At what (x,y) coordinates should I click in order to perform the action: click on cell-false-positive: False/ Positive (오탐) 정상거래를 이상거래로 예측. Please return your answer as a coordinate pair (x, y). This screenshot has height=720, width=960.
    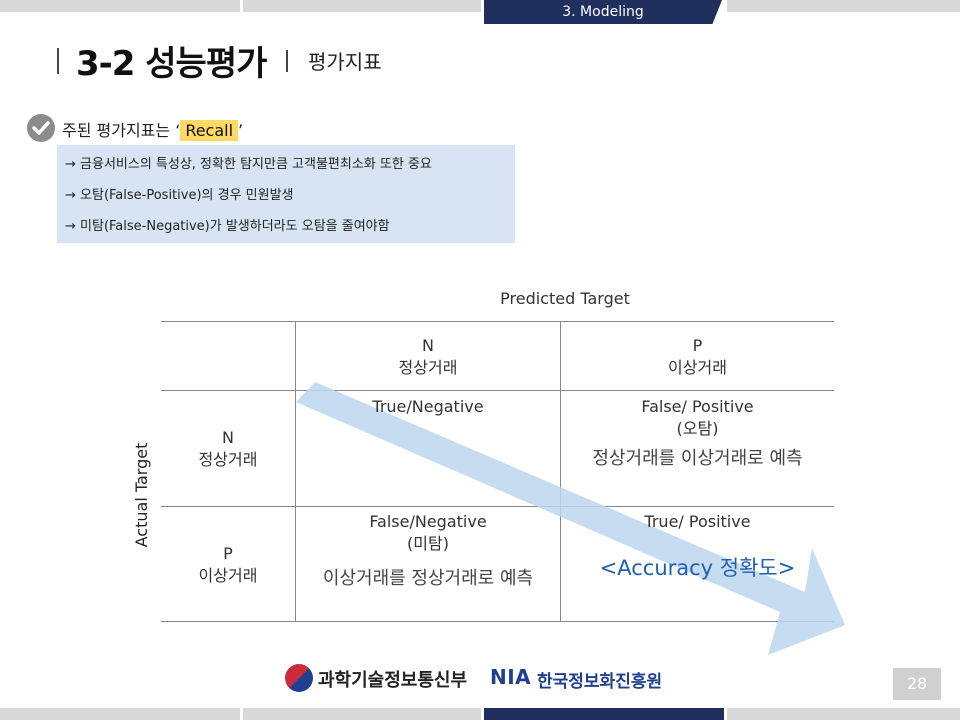
    Looking at the image, I should click on (697, 433).